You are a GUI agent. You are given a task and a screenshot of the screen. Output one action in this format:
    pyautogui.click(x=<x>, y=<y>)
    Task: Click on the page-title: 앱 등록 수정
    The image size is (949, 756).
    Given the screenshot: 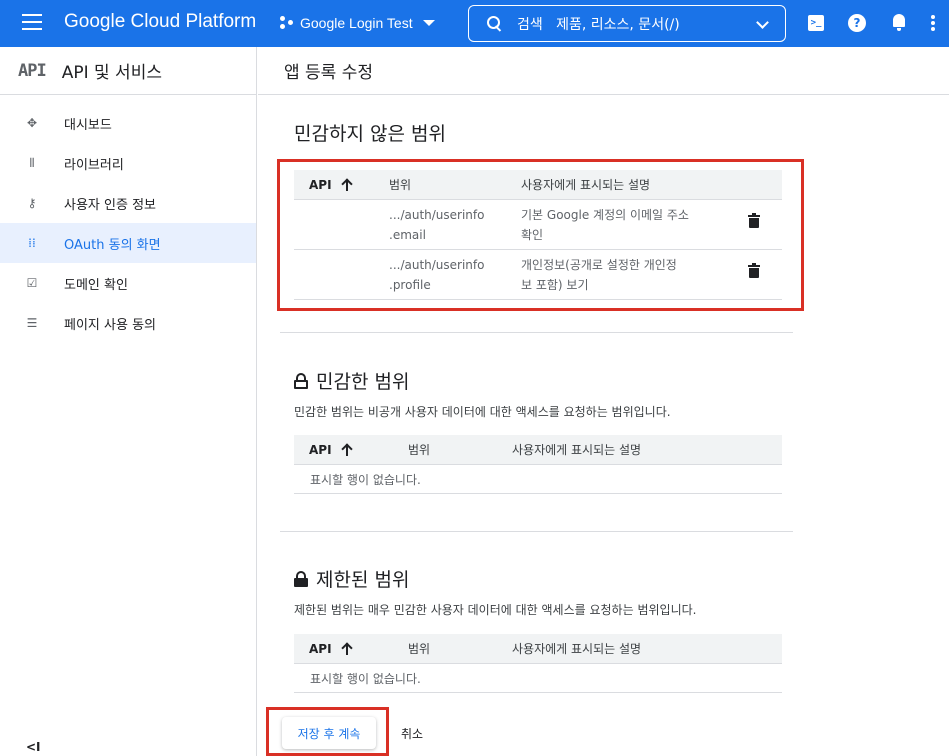 What is the action you would take?
    pyautogui.click(x=329, y=73)
    